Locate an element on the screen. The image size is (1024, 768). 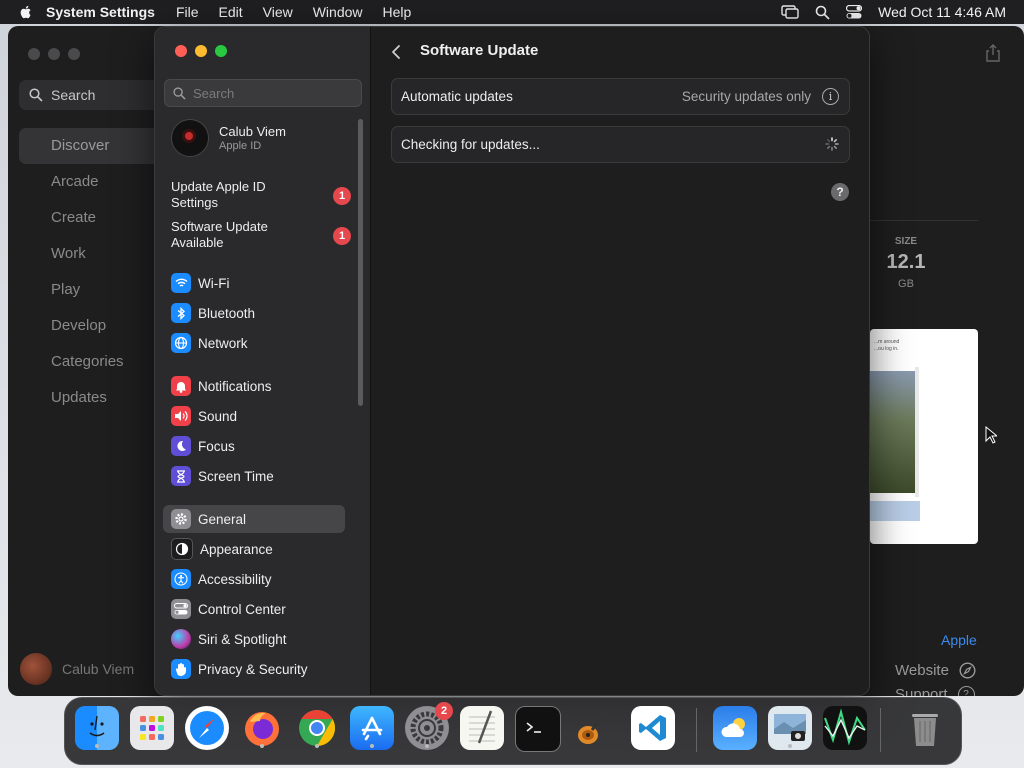
hourglass-icon is located at coordinates (181, 476).